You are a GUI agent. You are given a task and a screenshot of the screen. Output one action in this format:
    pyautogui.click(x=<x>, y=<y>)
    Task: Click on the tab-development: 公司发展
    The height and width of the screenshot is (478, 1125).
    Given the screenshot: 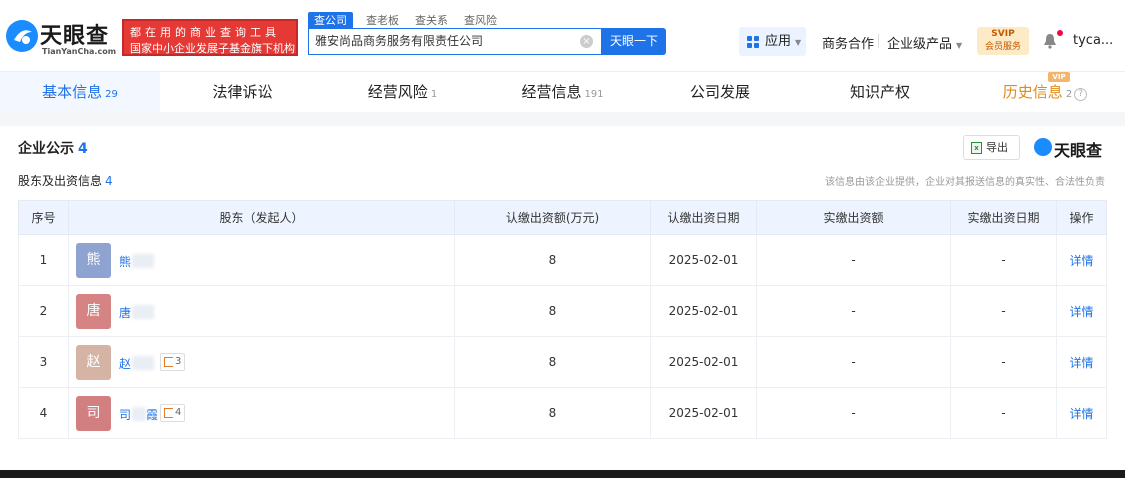 What is the action you would take?
    pyautogui.click(x=720, y=92)
    